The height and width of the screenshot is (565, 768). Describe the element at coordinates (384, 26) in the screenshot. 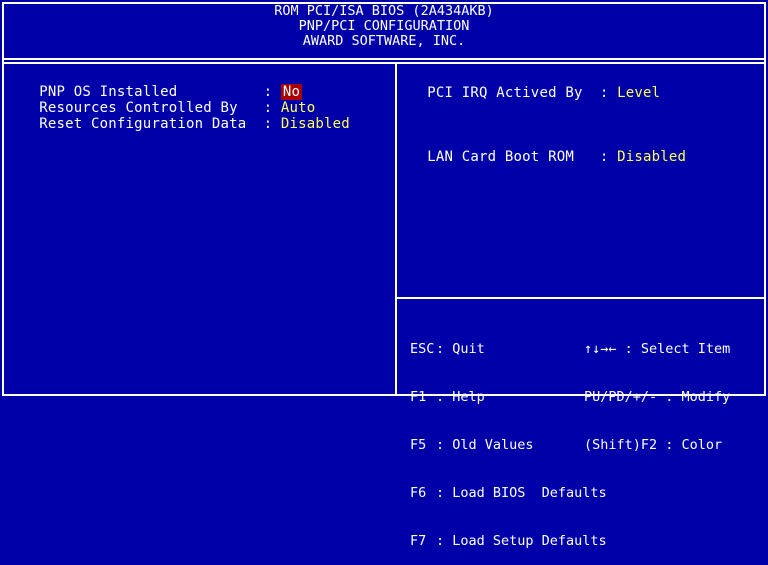

I see `page-title: PNP/PCI CONFIGURATION` at that location.